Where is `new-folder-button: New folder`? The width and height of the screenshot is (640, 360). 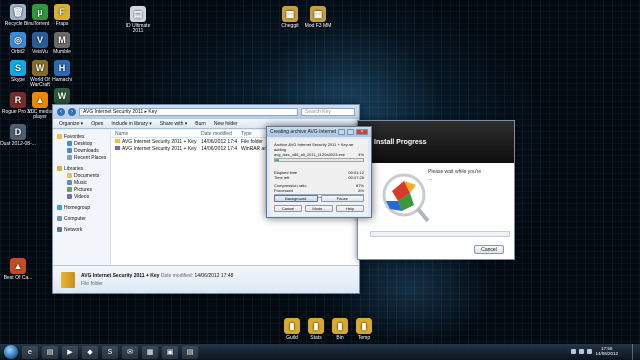
new-folder-button: New folder is located at coordinates (226, 124).